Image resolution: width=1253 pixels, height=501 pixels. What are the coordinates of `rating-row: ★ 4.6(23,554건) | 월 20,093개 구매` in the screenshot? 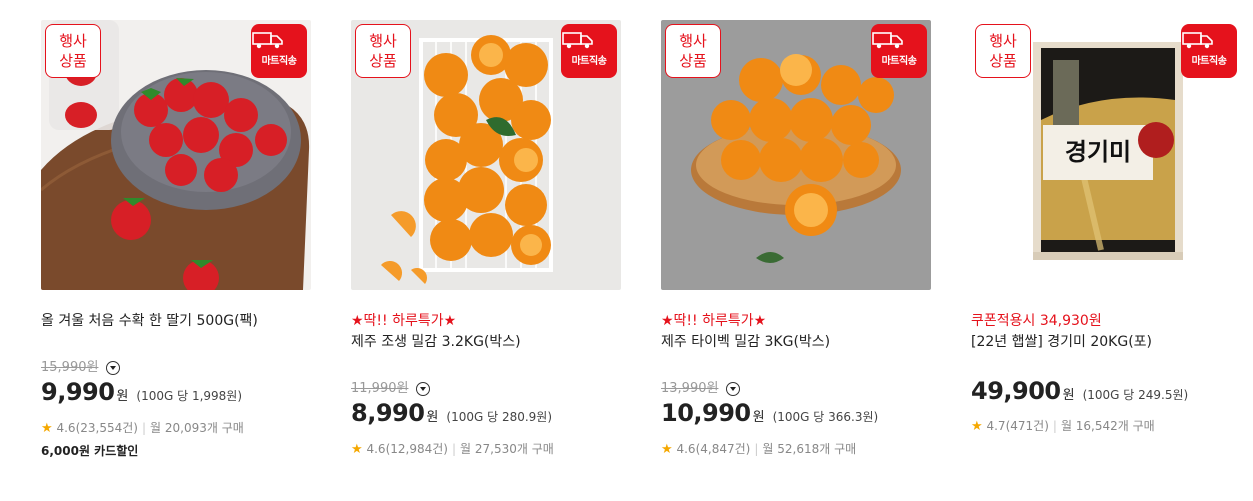 It's located at (142, 428).